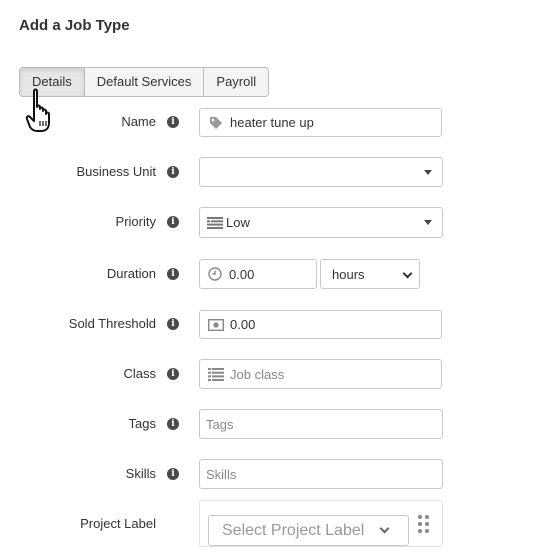 The height and width of the screenshot is (555, 553). Describe the element at coordinates (135, 221) in the screenshot. I see `priority-label: Priority` at that location.